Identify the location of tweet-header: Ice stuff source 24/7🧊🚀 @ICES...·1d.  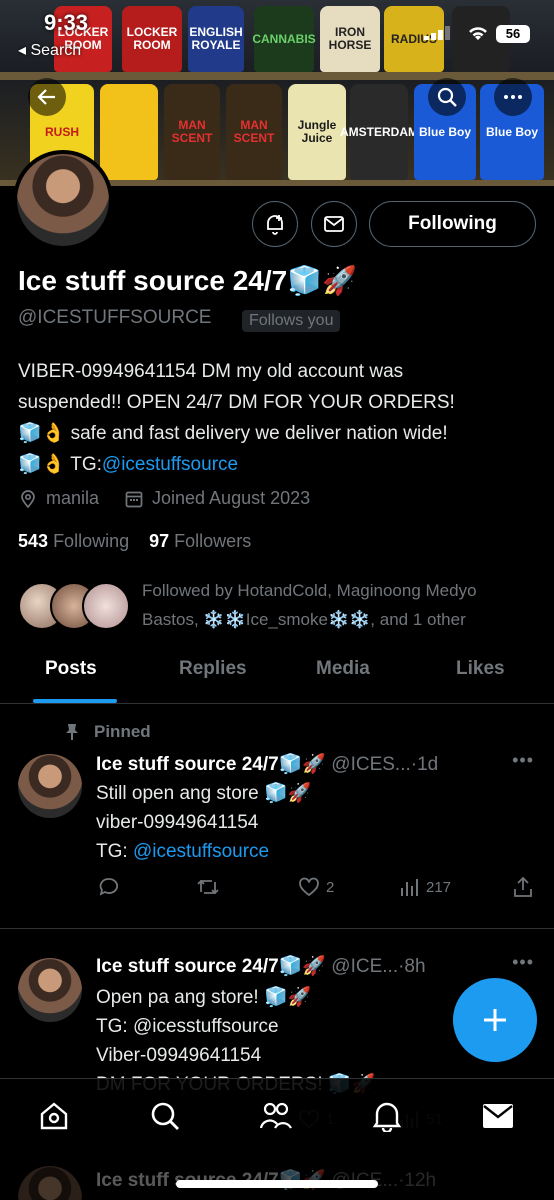
(316, 764).